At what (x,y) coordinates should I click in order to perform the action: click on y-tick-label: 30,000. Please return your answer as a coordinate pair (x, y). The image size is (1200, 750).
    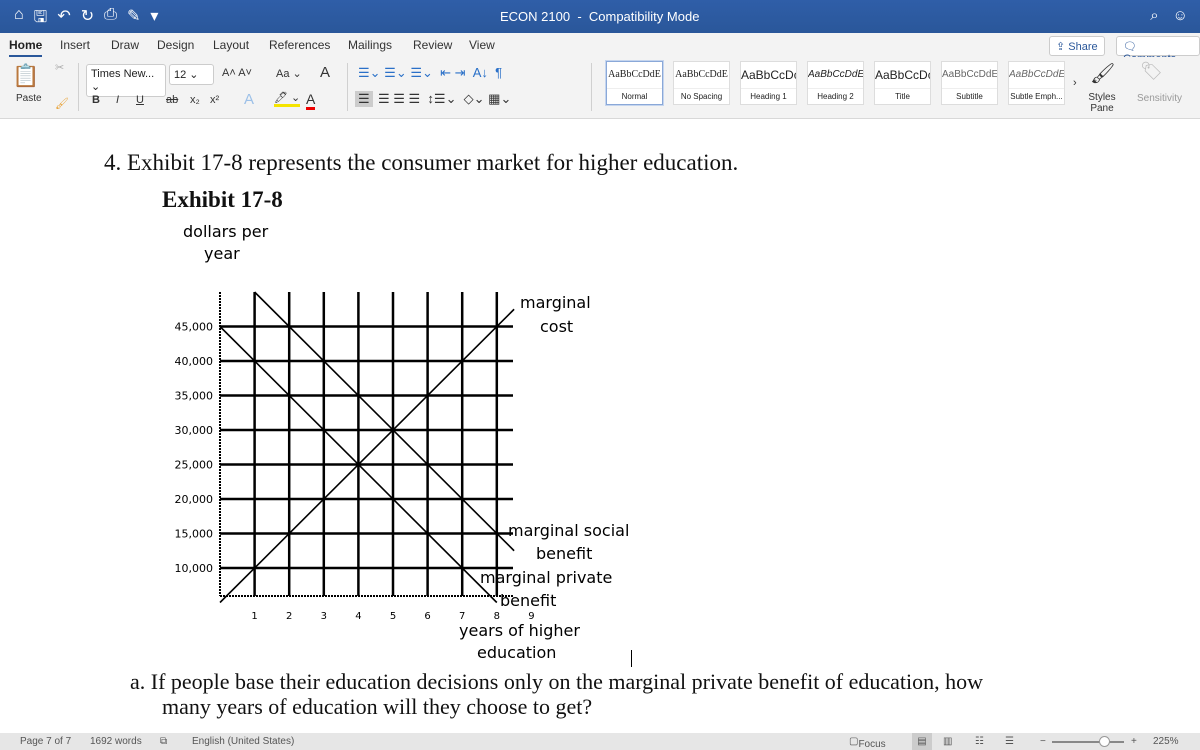
    Looking at the image, I should click on (194, 430).